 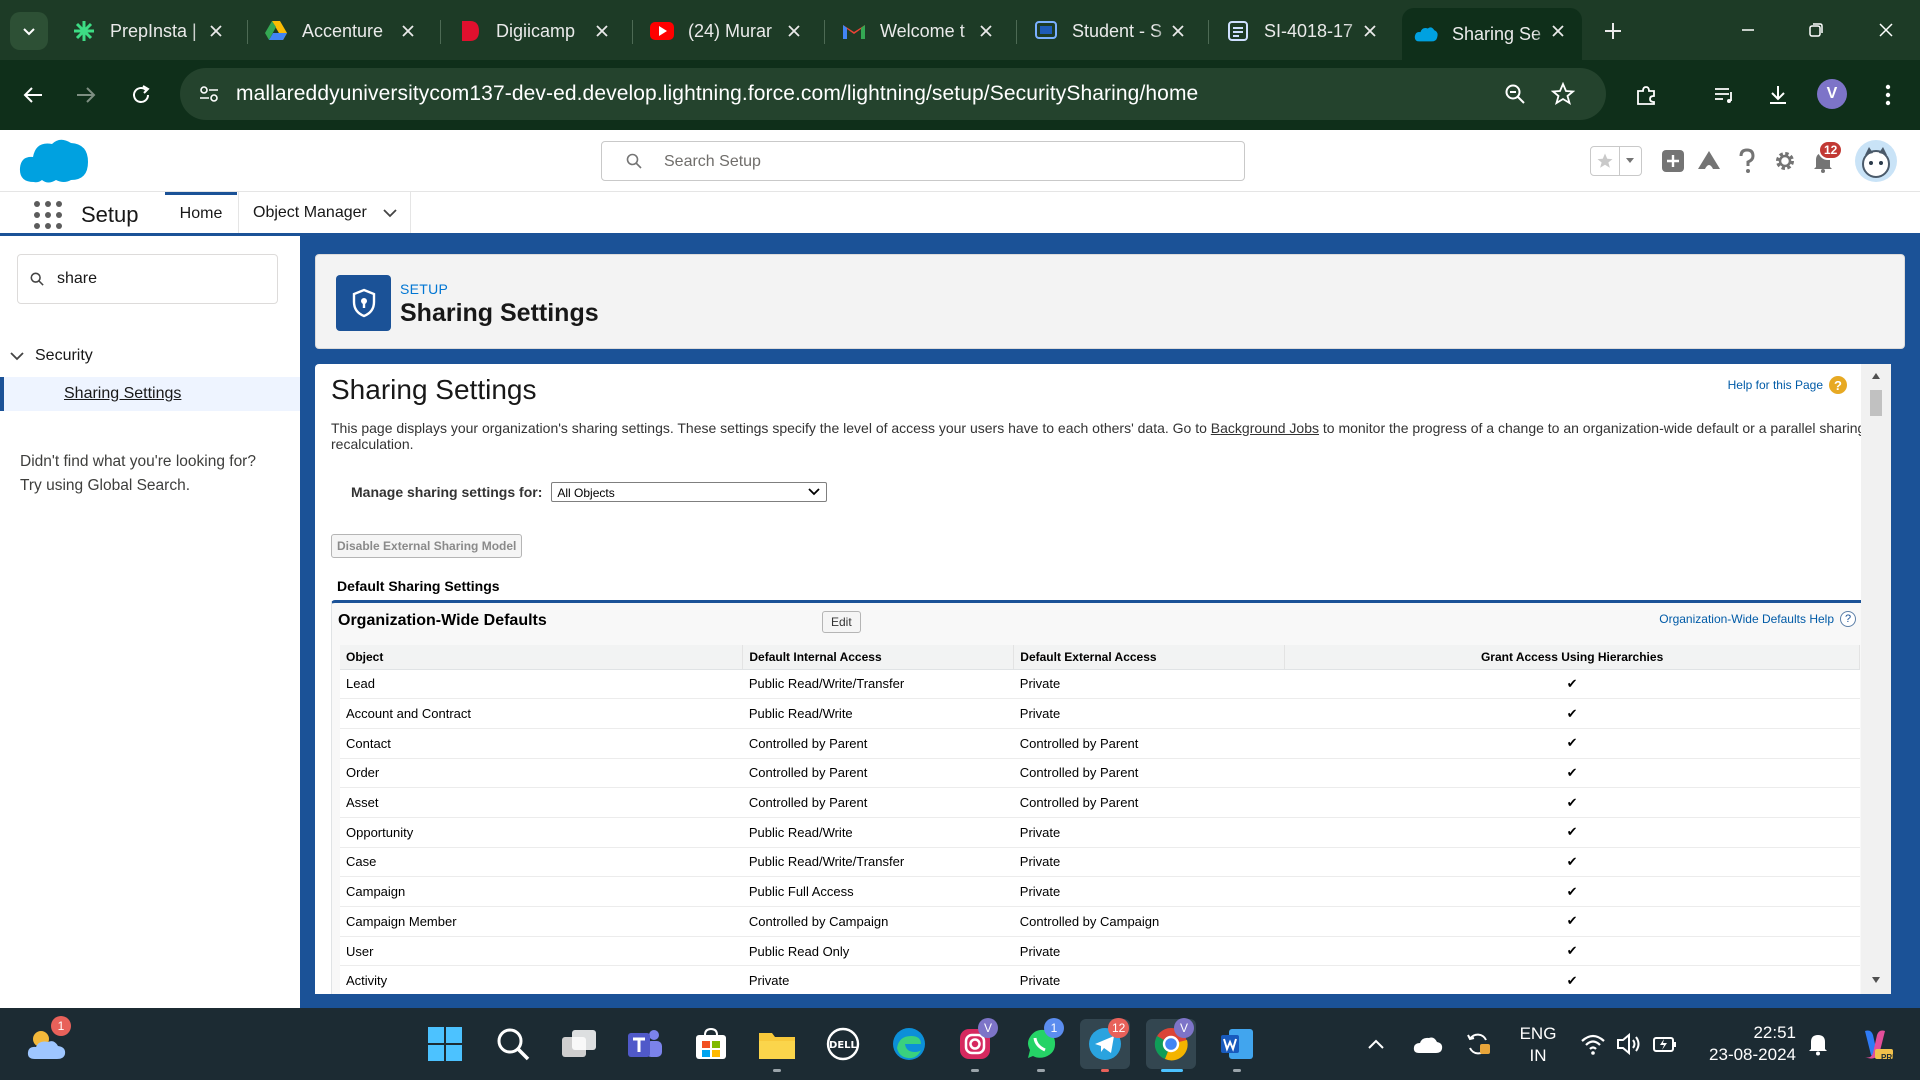 I want to click on clock-time: 22:51, so click(x=1774, y=1032).